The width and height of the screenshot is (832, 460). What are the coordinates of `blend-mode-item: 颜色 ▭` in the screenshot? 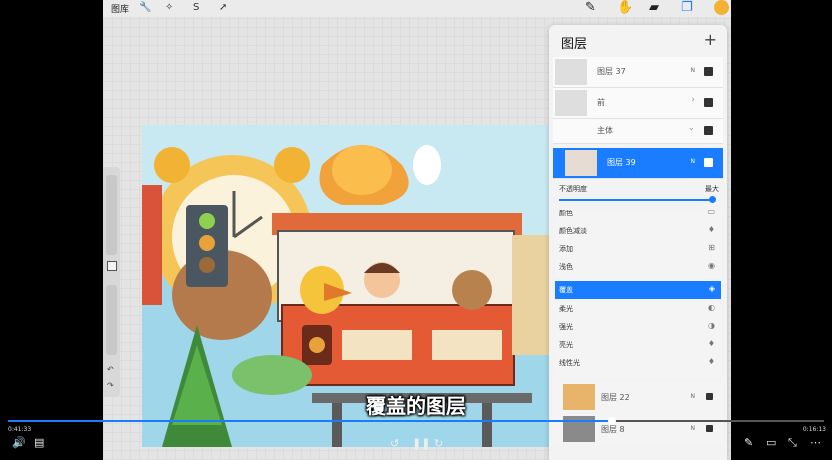 It's located at (638, 216).